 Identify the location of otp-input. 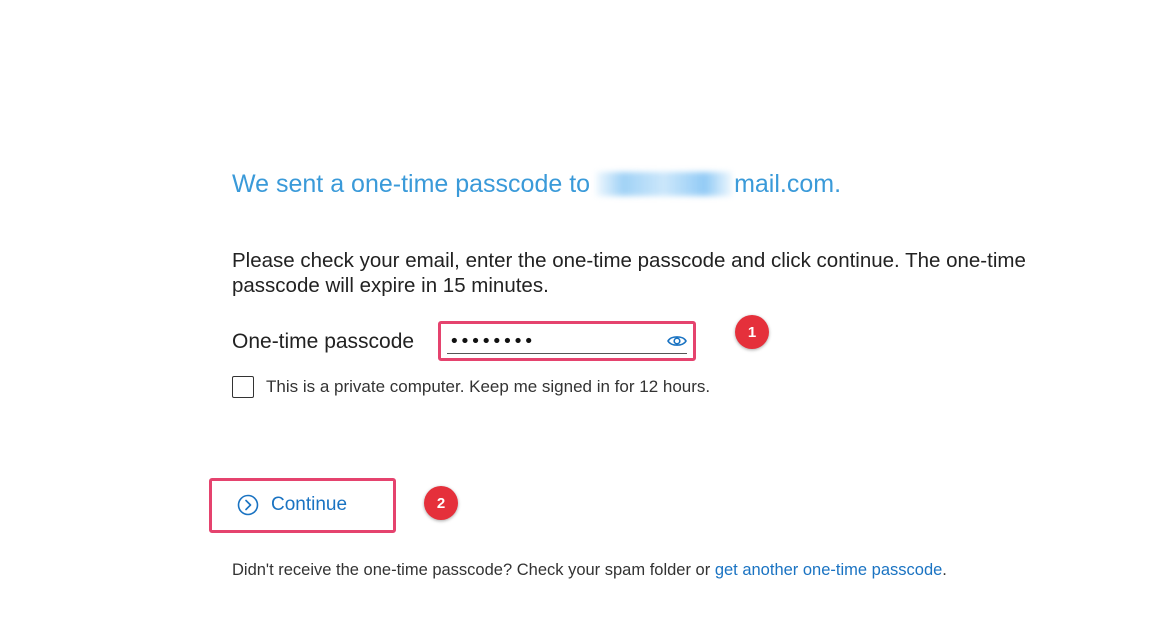
(549, 341).